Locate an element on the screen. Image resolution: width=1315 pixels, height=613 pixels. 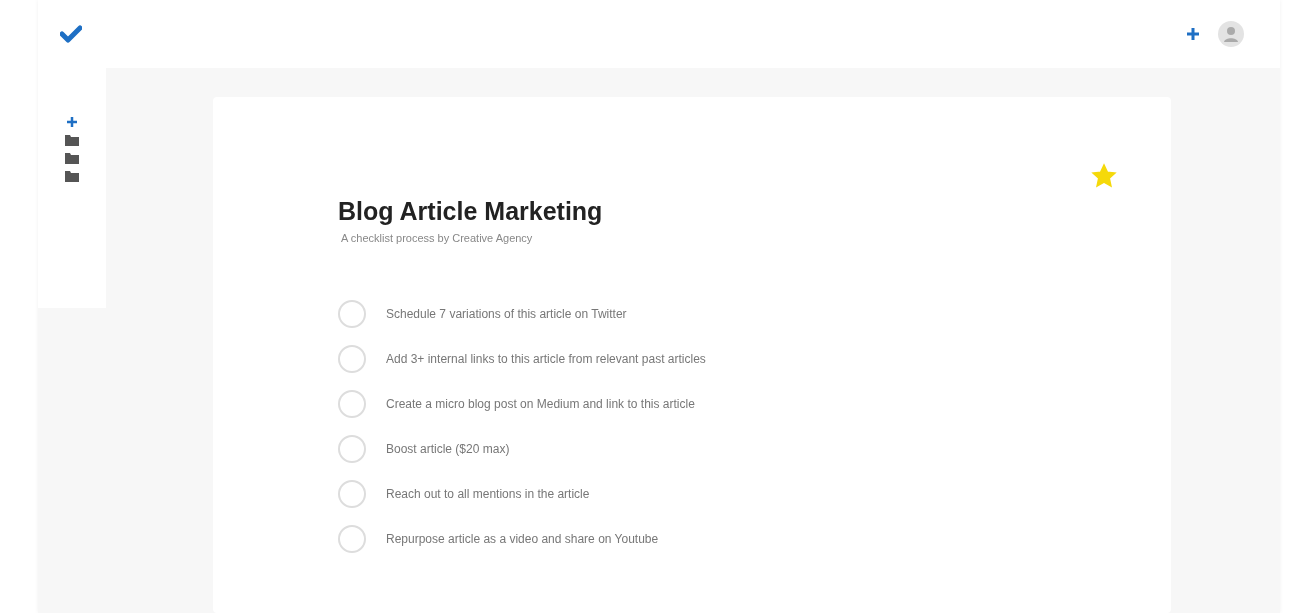
task-label: Add 3+ internal links to this article from relevant past articles is located at coordinates (546, 359).